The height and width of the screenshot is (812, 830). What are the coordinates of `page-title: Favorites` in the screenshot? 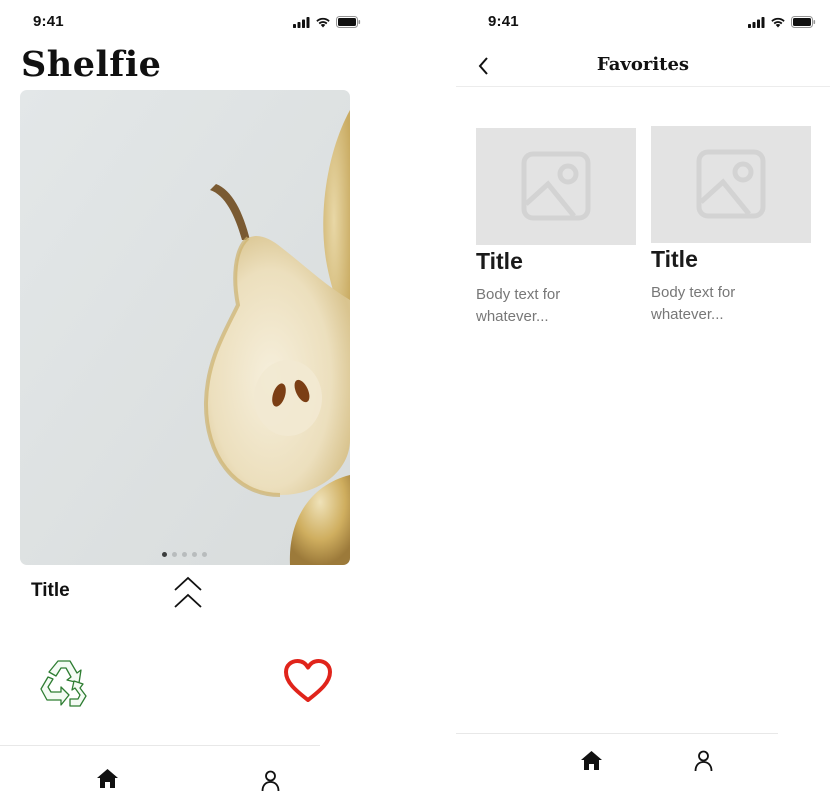 It's located at (643, 64).